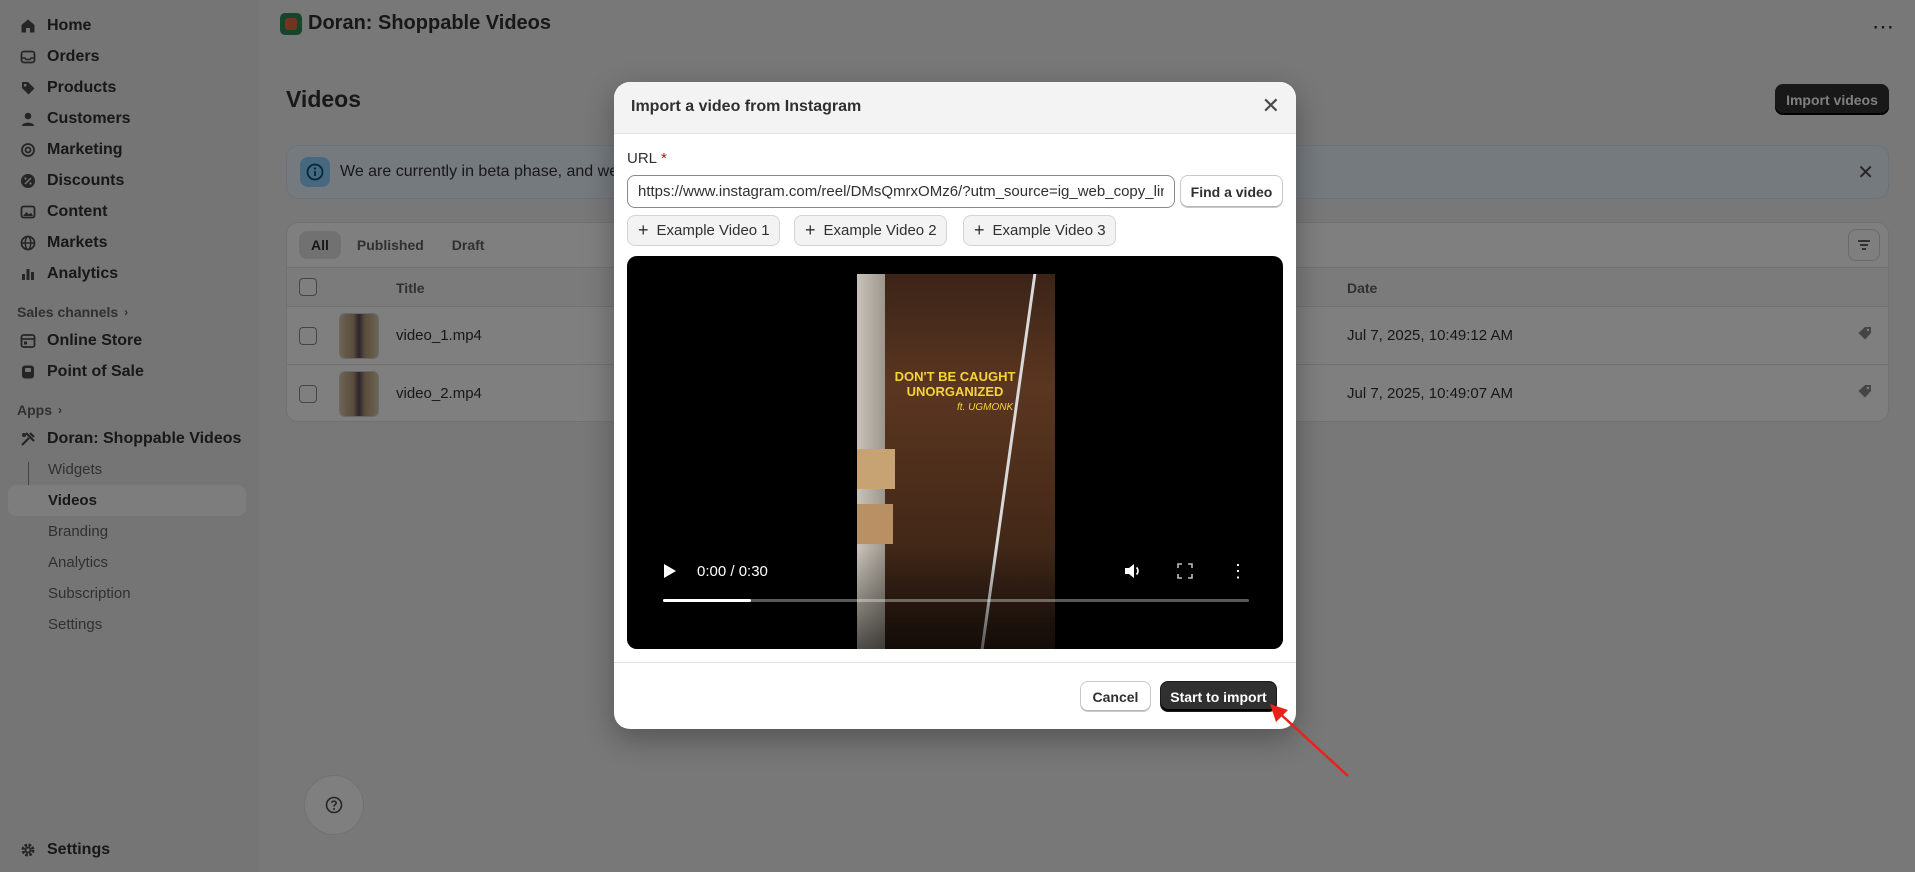 Image resolution: width=1915 pixels, height=872 pixels. I want to click on video-progress-bar, so click(956, 600).